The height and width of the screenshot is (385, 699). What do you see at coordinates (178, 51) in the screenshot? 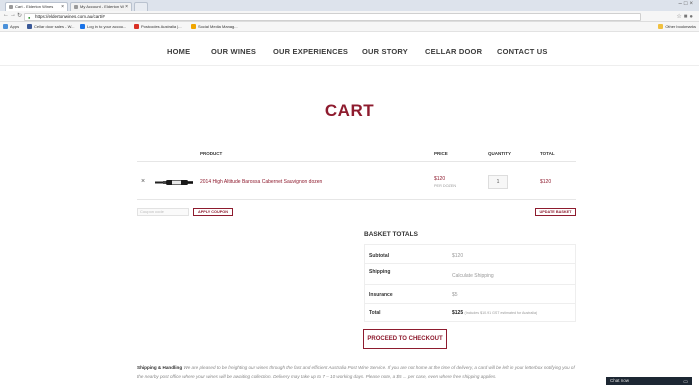
I see `nav-home: HOME` at bounding box center [178, 51].